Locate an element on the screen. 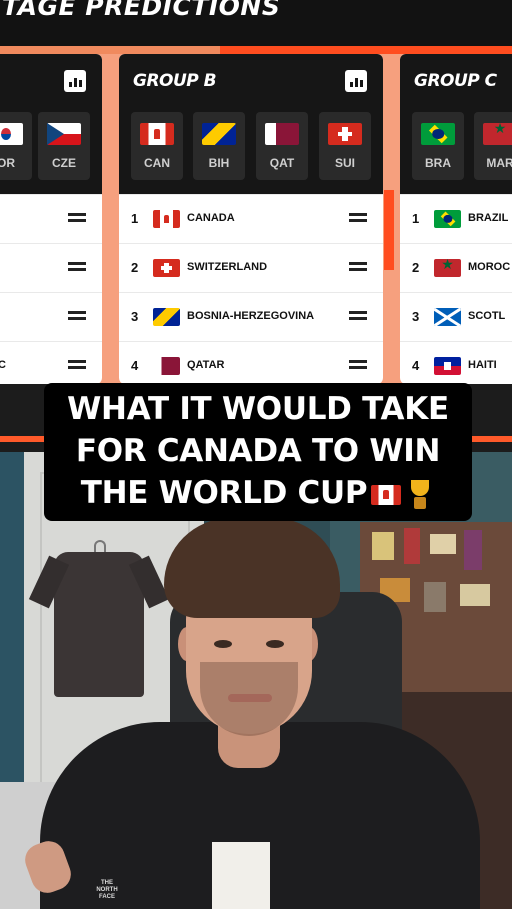 This screenshot has height=909, width=512. team-code: SUI is located at coordinates (344, 163).